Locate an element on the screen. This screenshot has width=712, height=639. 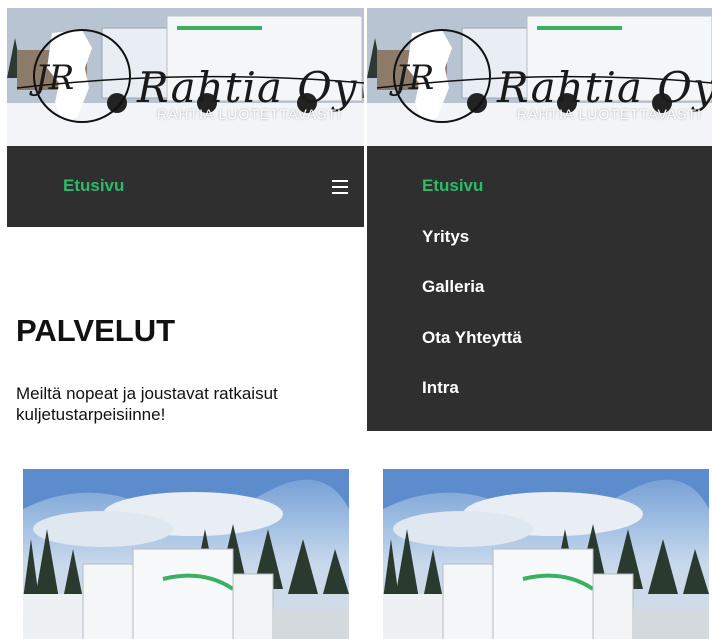
menu-item-galleria: Galleria is located at coordinates (453, 287).